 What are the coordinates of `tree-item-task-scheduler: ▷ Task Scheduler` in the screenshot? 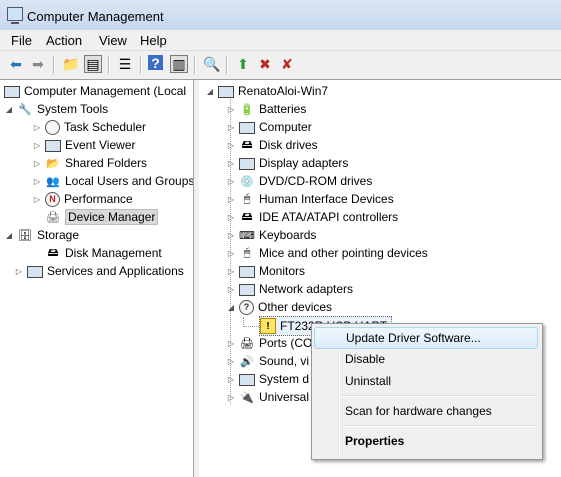 It's located at (89, 127).